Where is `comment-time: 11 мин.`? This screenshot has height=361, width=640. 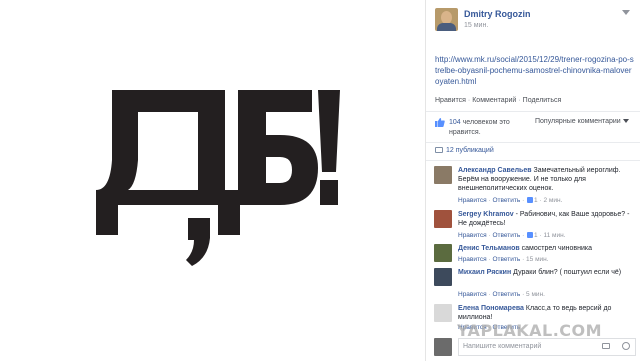
comment-time: 11 мин. is located at coordinates (554, 235).